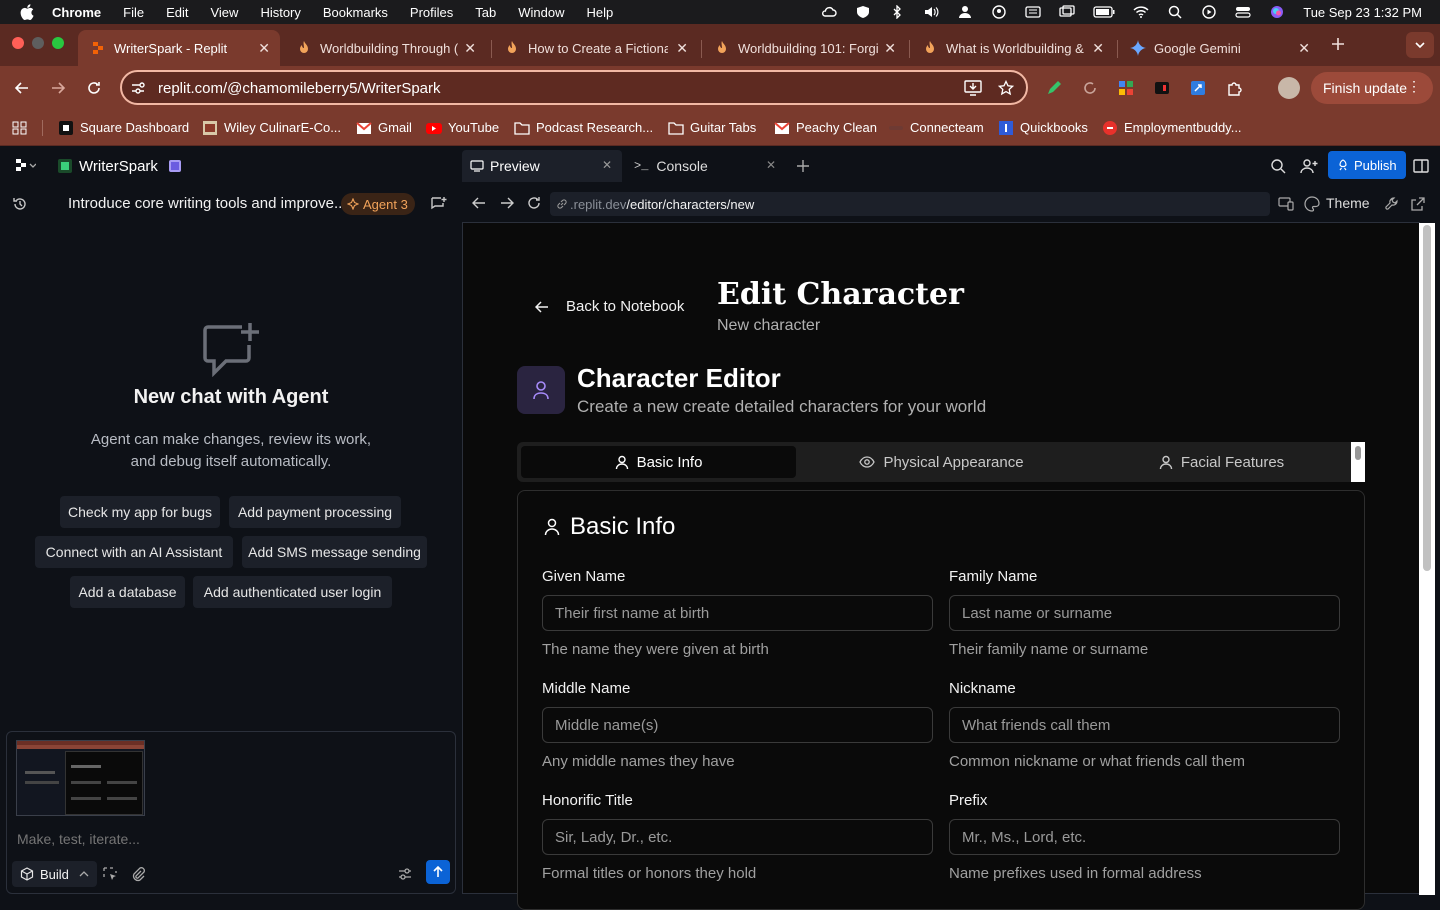 The image size is (1440, 910). What do you see at coordinates (1012, 48) in the screenshot?
I see `browser-tab-what-is-worldbuilding: What is Worldbuilding & ✕` at bounding box center [1012, 48].